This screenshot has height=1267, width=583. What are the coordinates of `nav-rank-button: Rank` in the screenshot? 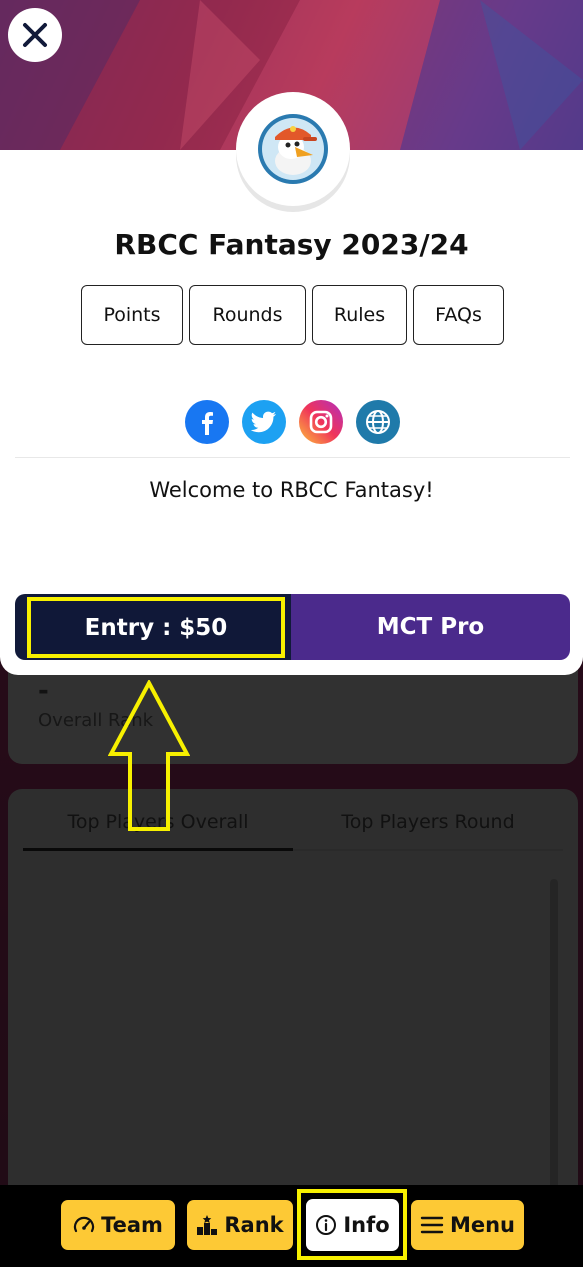 It's located at (240, 1225).